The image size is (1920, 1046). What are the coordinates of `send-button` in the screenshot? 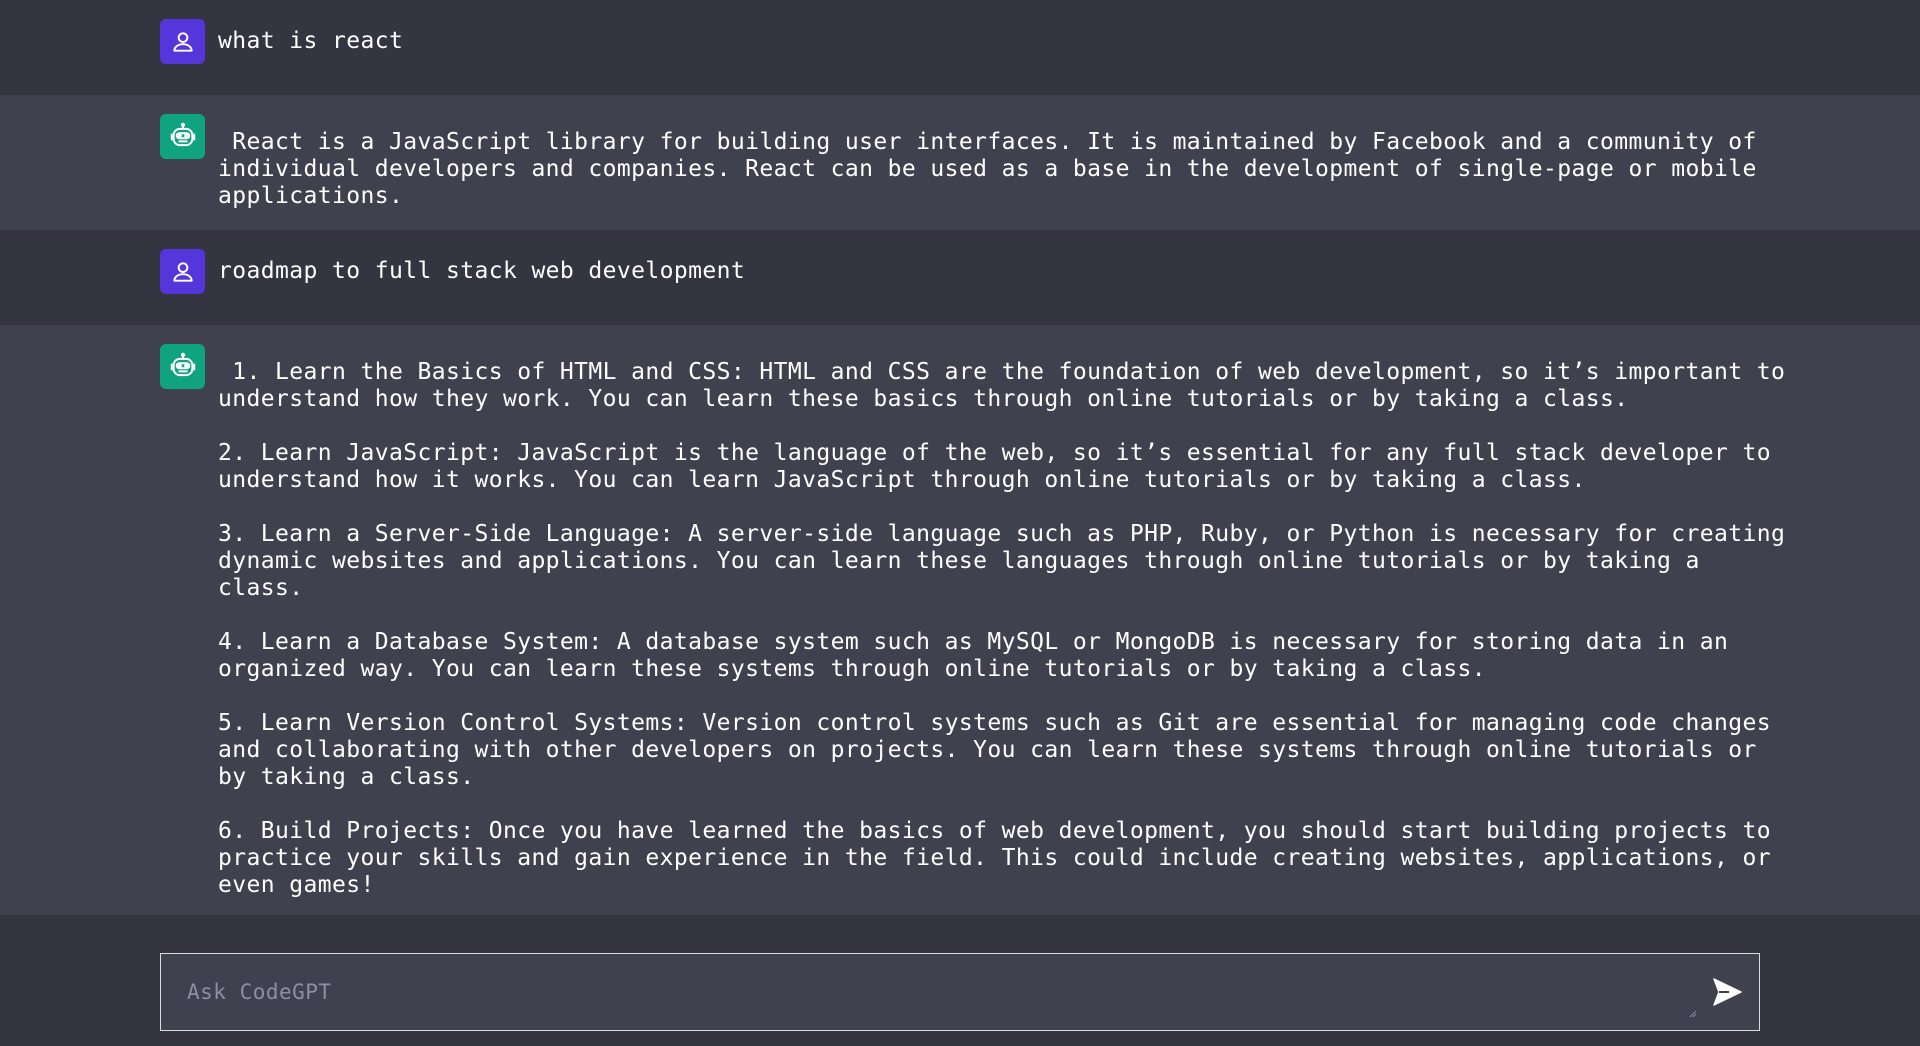 It's located at (1727, 992).